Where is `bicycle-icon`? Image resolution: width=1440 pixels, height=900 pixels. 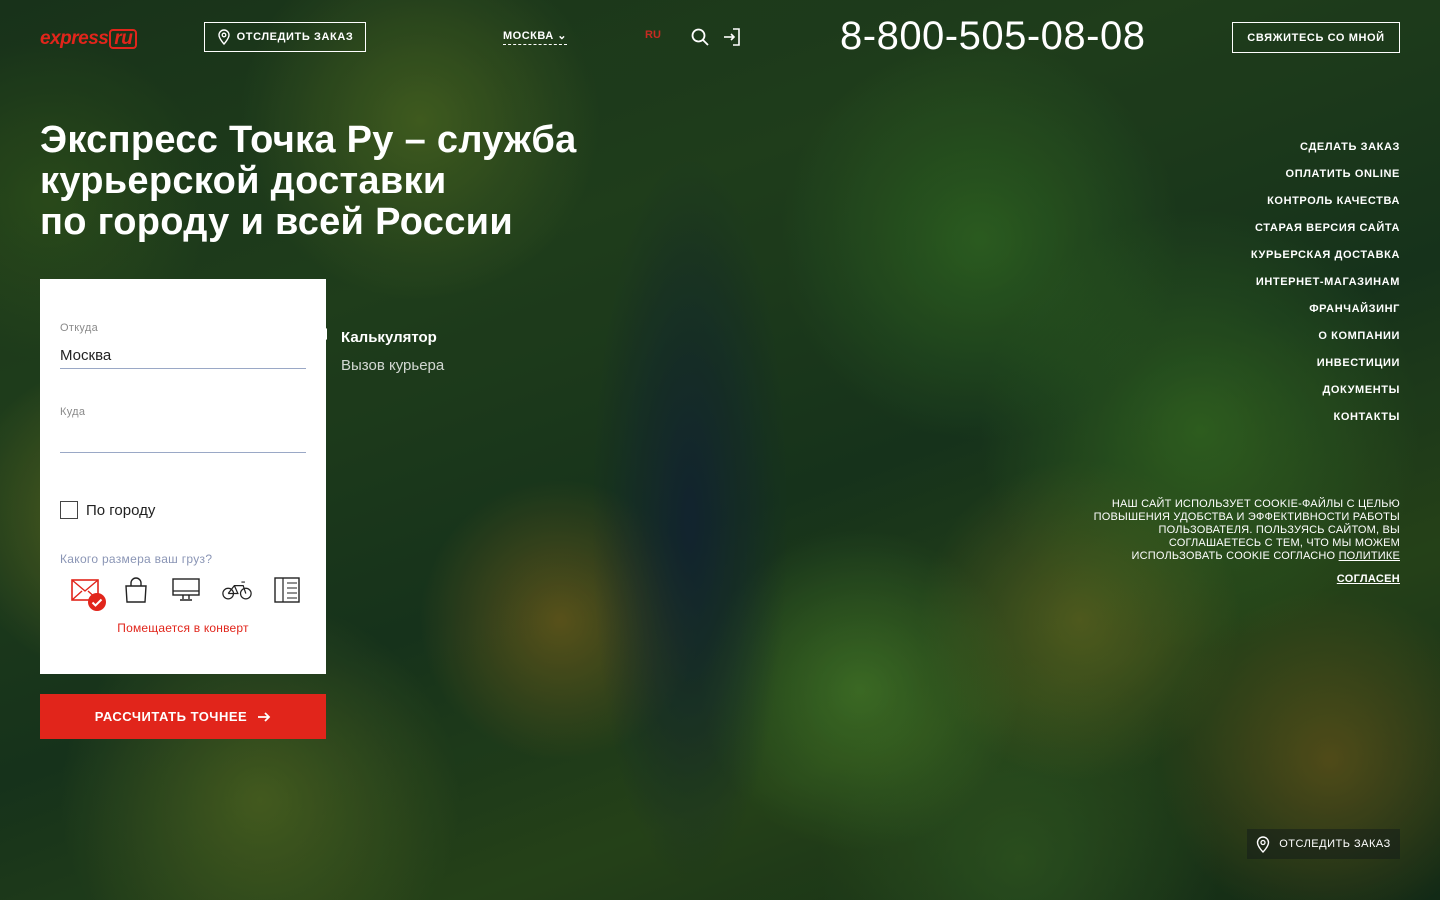 bicycle-icon is located at coordinates (236, 590).